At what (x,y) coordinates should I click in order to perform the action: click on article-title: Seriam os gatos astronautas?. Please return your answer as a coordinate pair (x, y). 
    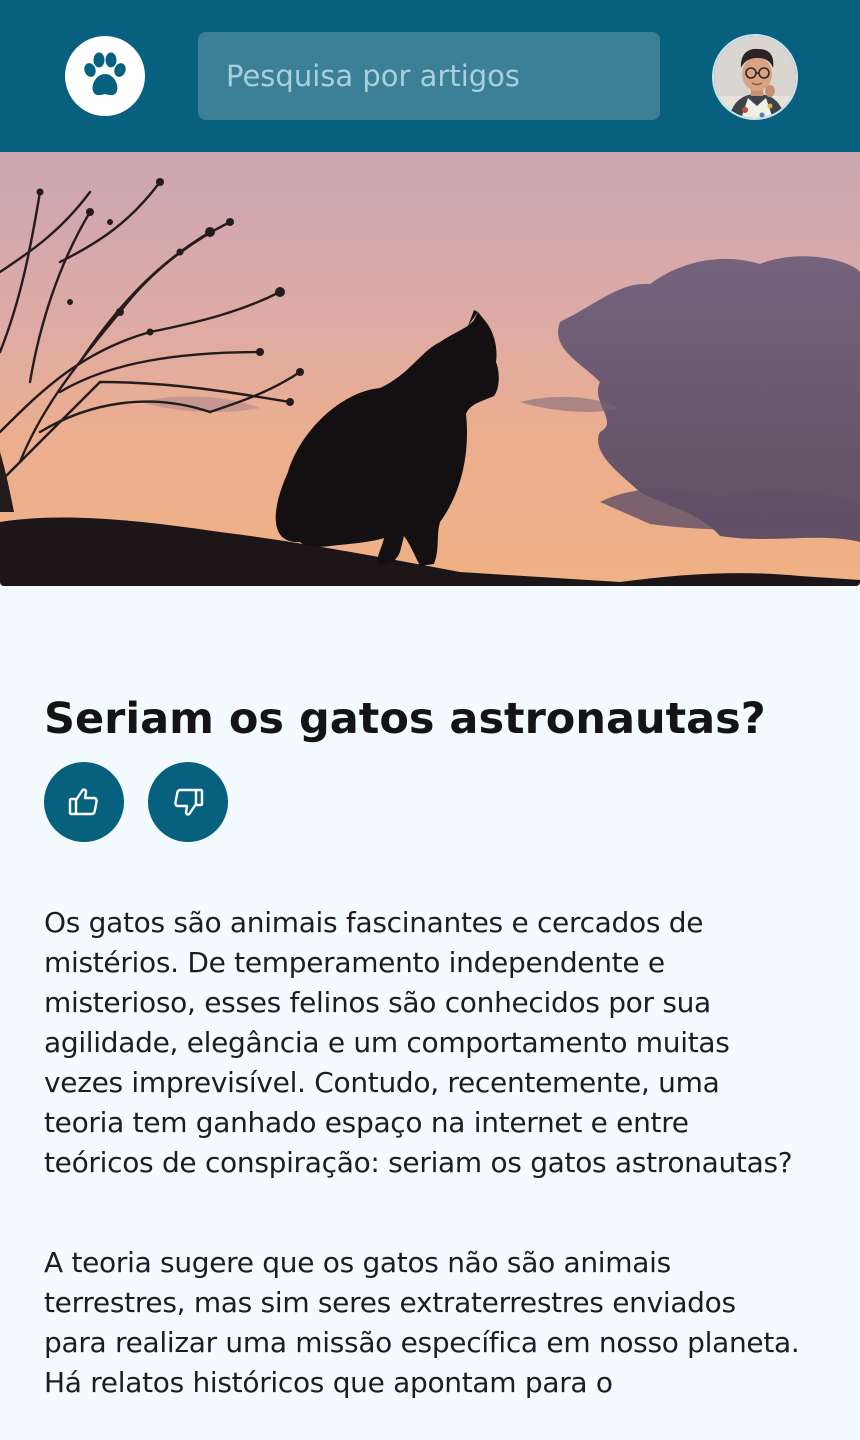
    Looking at the image, I should click on (405, 719).